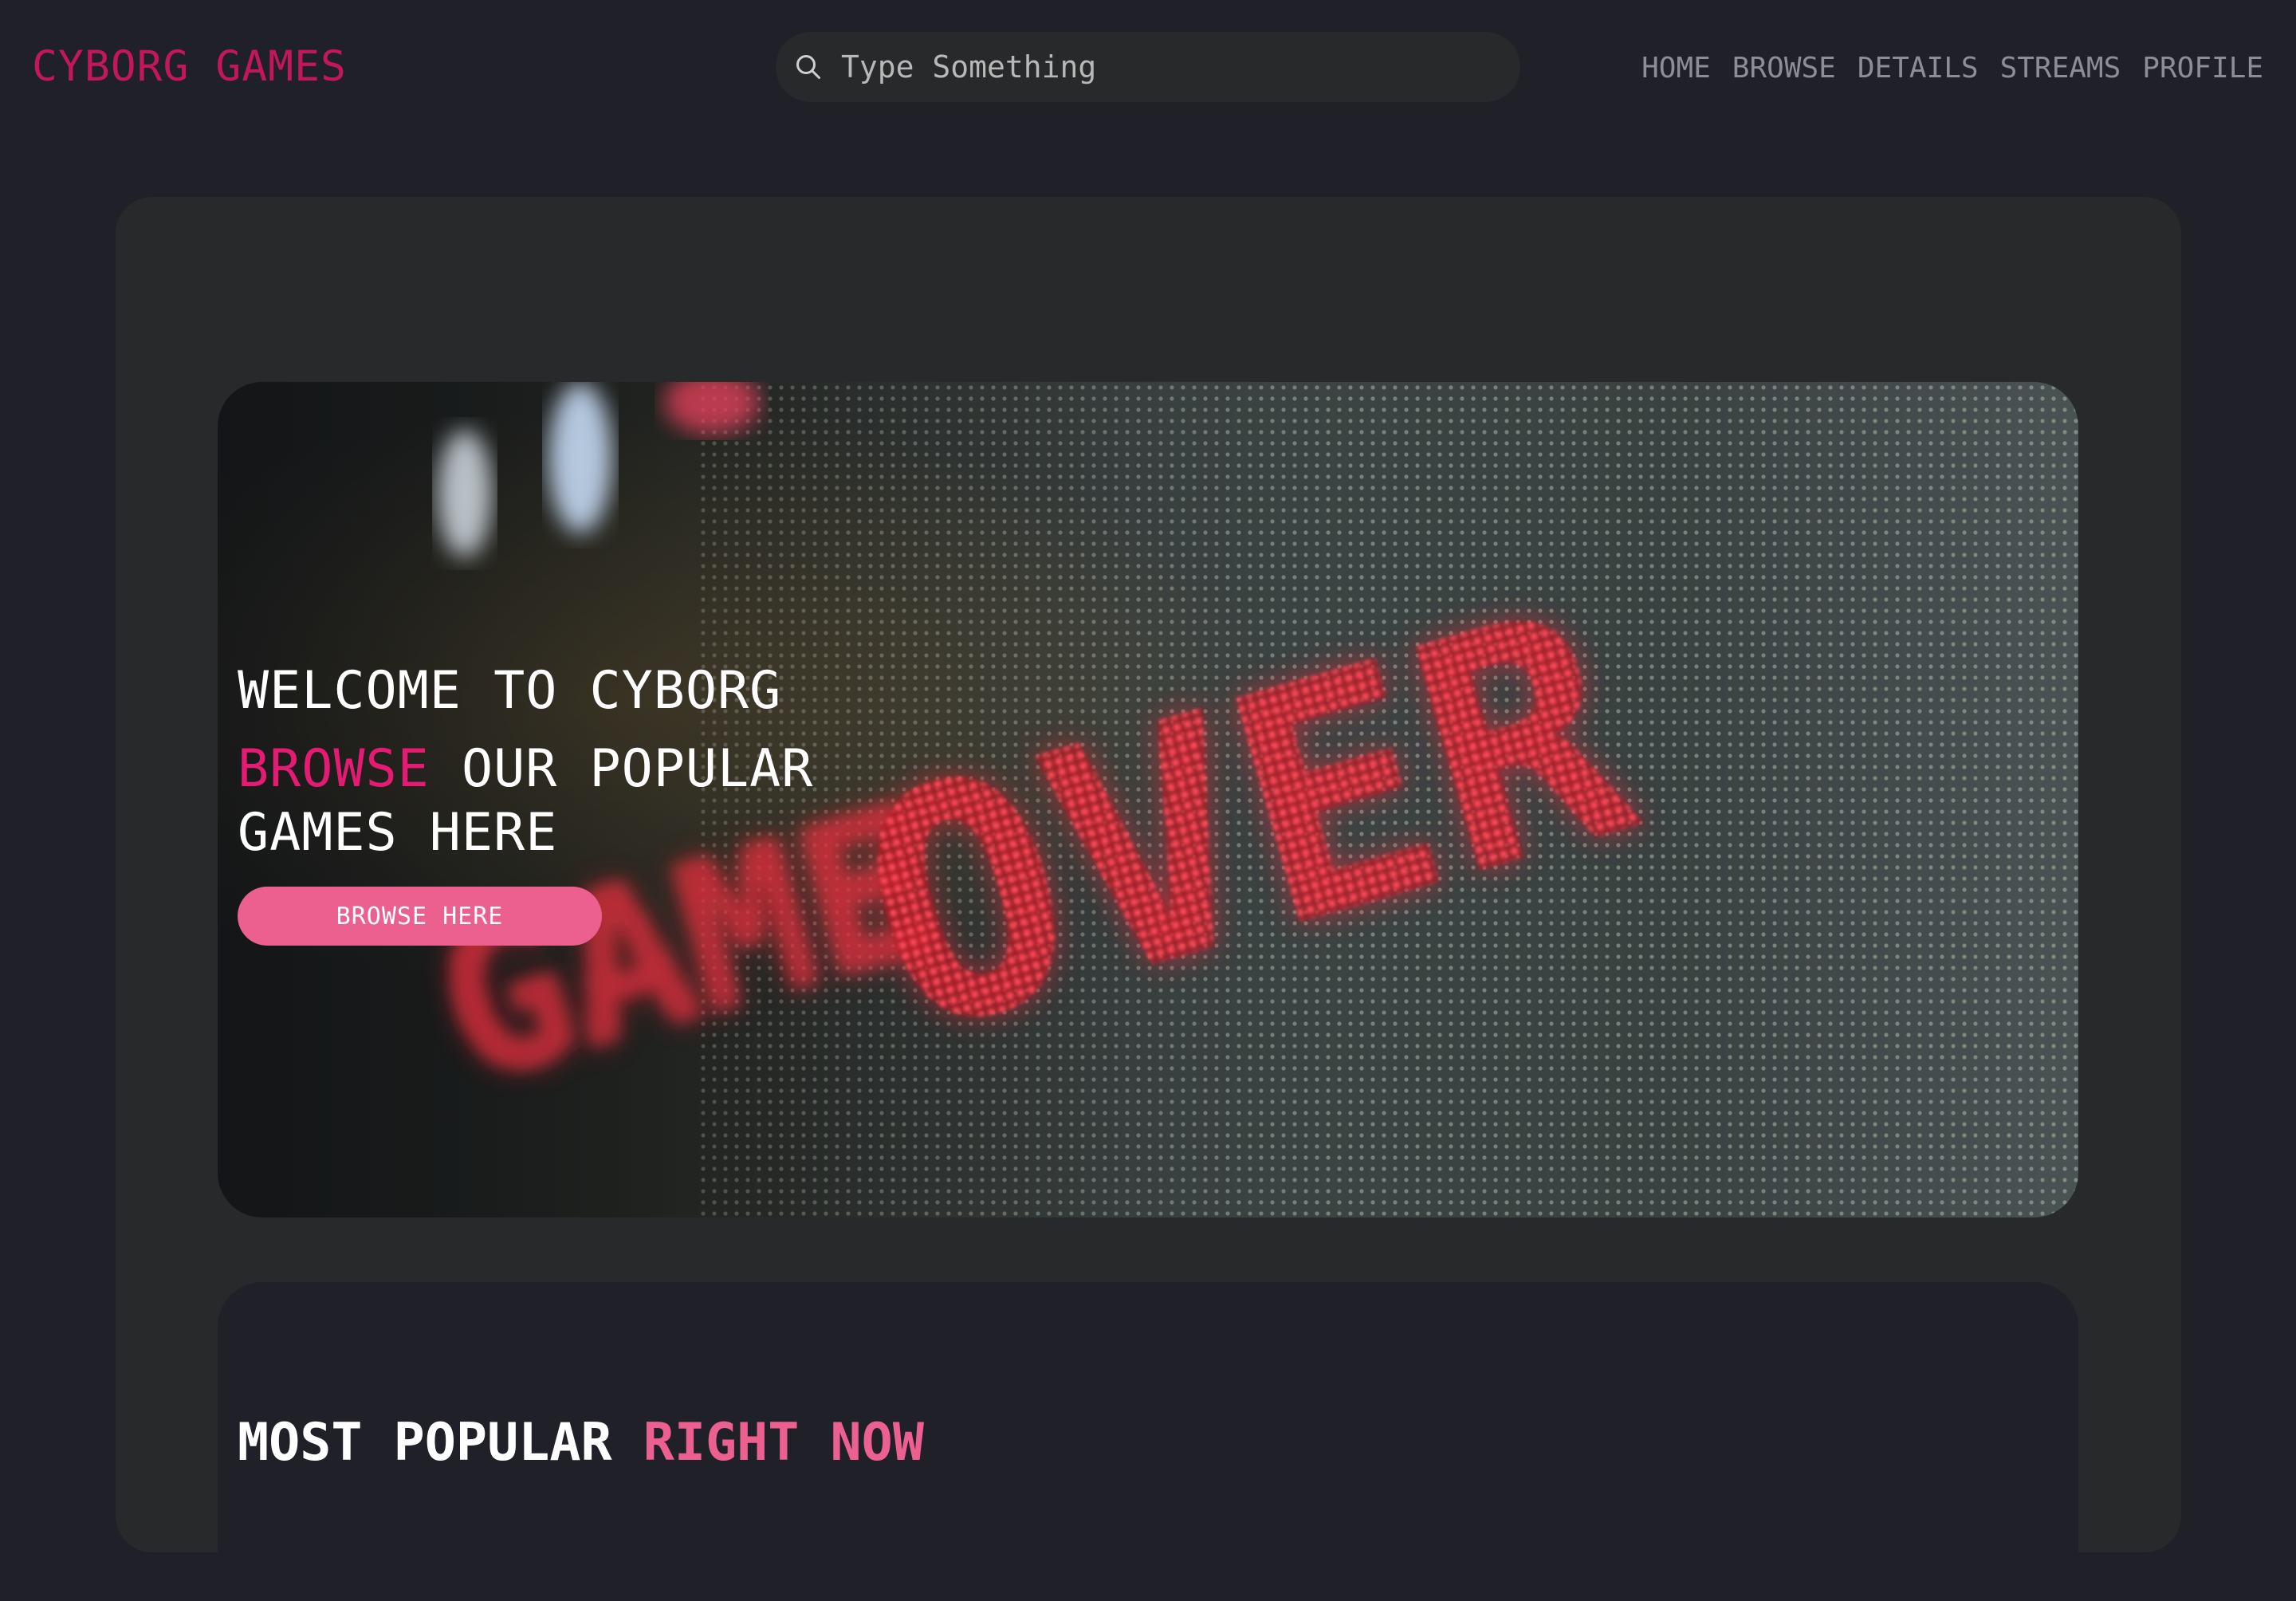 The height and width of the screenshot is (1601, 2296). Describe the element at coordinates (581, 1443) in the screenshot. I see `most-popular-heading: MOST POPULAR RIGHT NOW` at that location.